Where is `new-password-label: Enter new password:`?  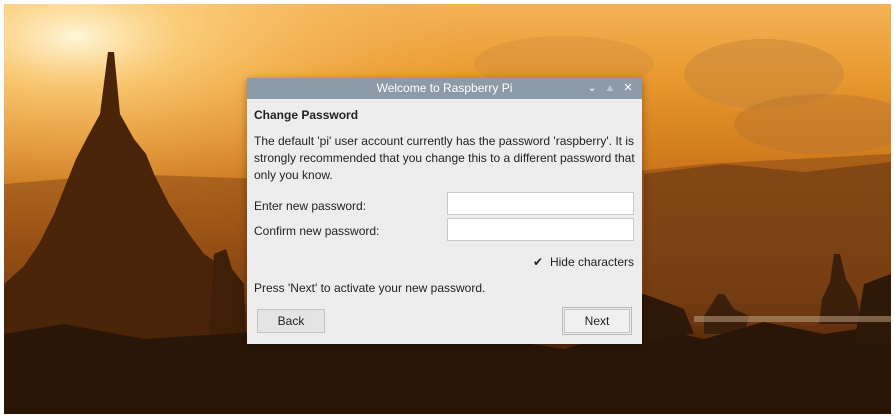 new-password-label: Enter new password: is located at coordinates (310, 206).